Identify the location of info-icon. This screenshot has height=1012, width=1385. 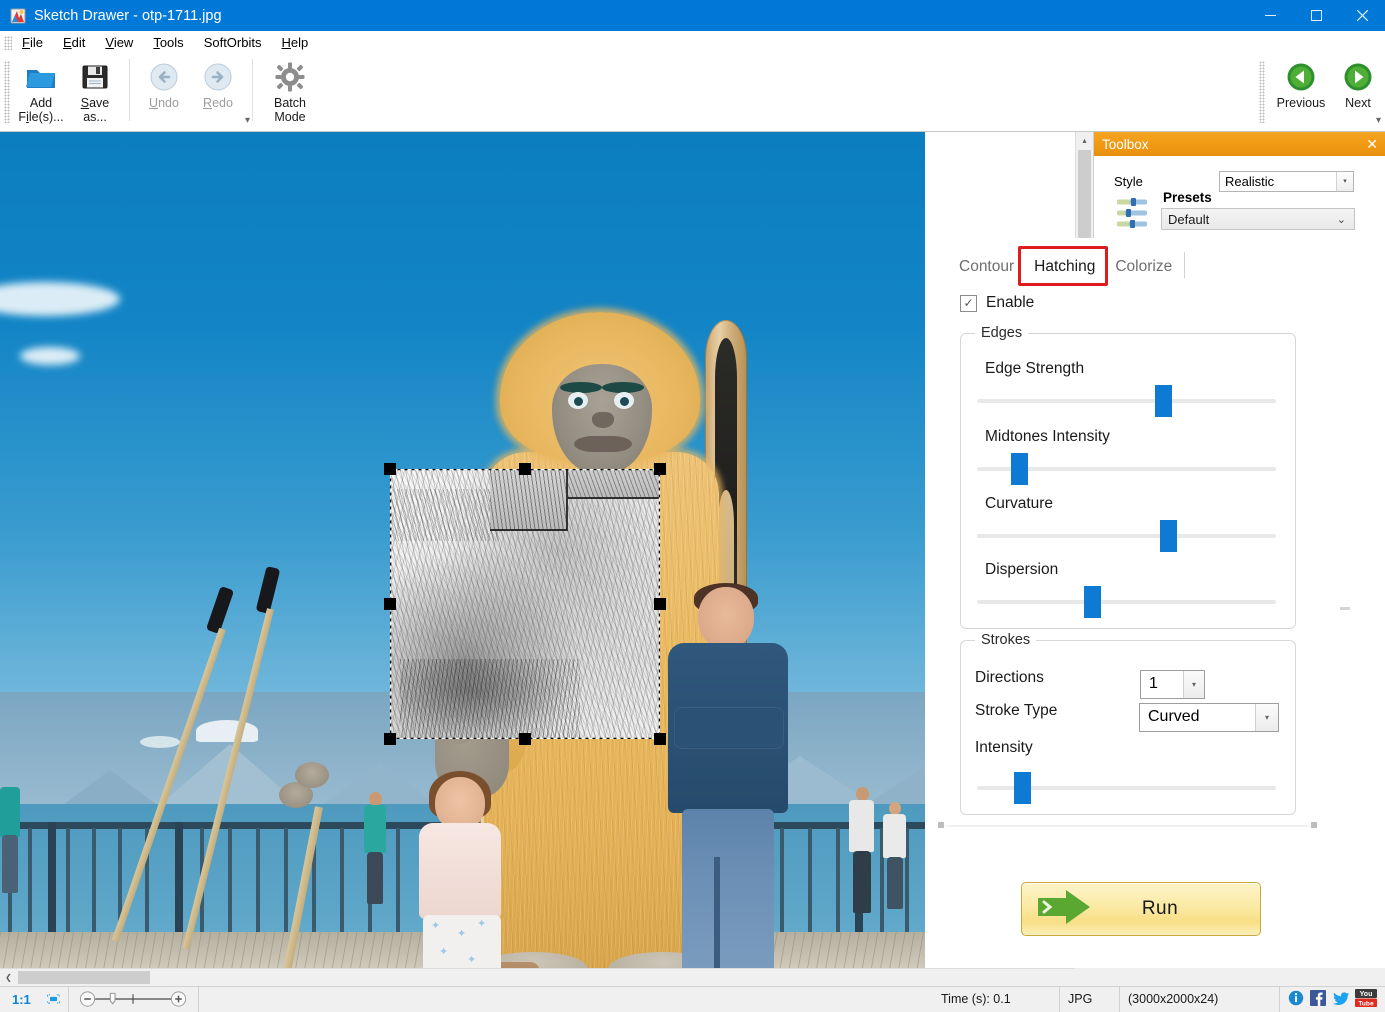
(1296, 999).